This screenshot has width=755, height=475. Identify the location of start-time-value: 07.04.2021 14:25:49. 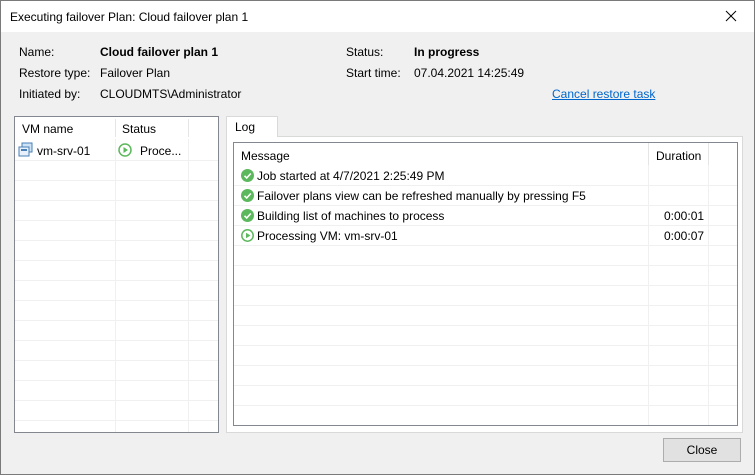
(469, 73).